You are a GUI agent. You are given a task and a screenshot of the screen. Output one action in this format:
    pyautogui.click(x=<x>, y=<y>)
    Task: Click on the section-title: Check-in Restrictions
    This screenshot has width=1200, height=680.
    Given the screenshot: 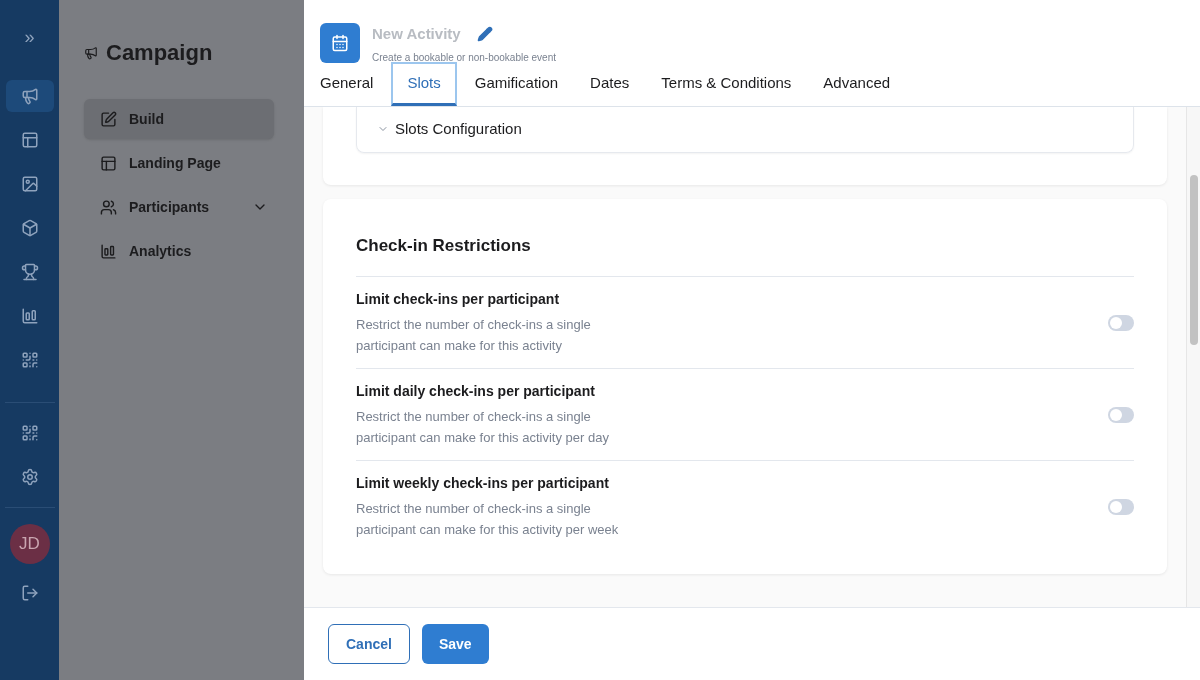 What is the action you would take?
    pyautogui.click(x=745, y=254)
    